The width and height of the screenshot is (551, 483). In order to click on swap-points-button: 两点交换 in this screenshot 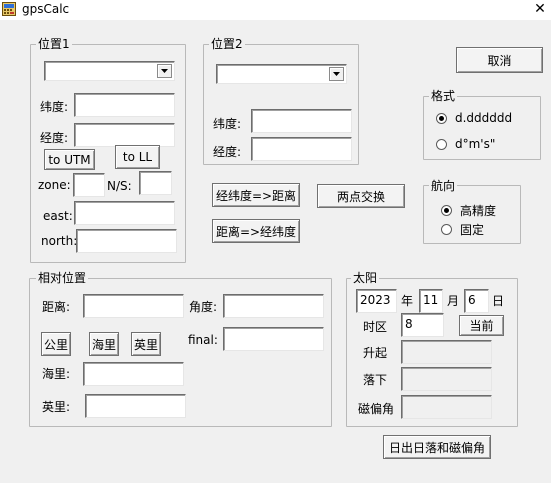, I will do `click(361, 196)`.